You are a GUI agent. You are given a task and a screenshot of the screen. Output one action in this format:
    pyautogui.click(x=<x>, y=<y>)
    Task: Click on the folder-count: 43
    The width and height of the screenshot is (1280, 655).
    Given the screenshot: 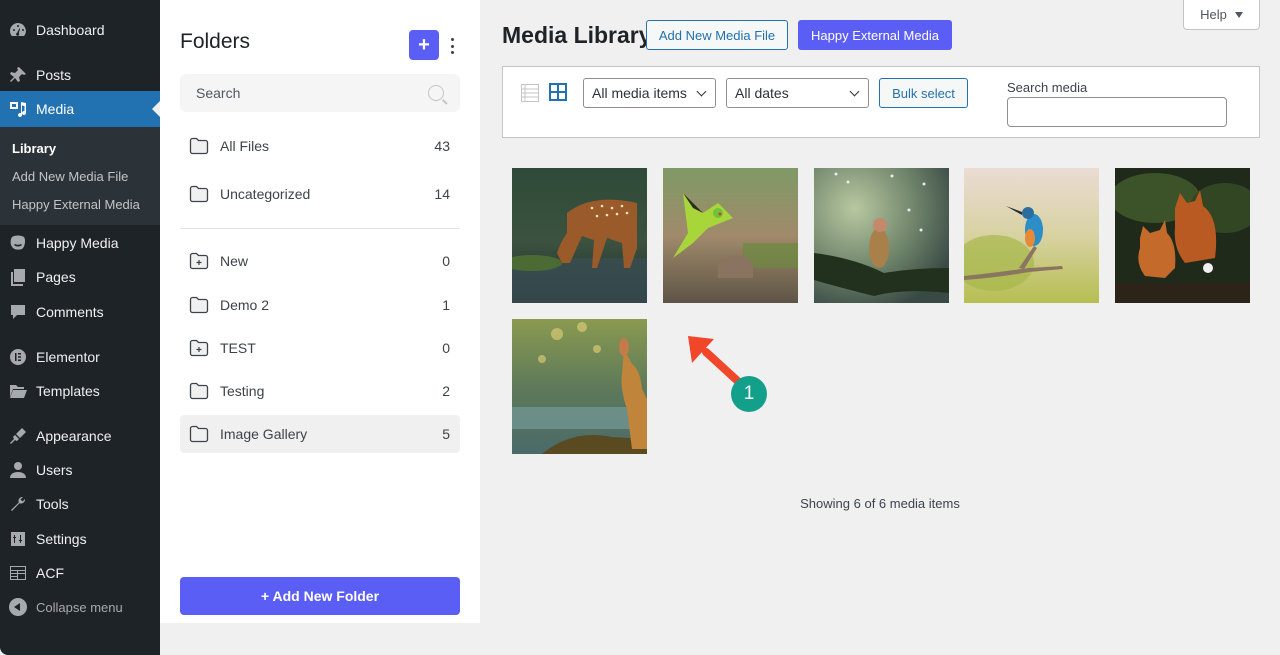 What is the action you would take?
    pyautogui.click(x=442, y=146)
    